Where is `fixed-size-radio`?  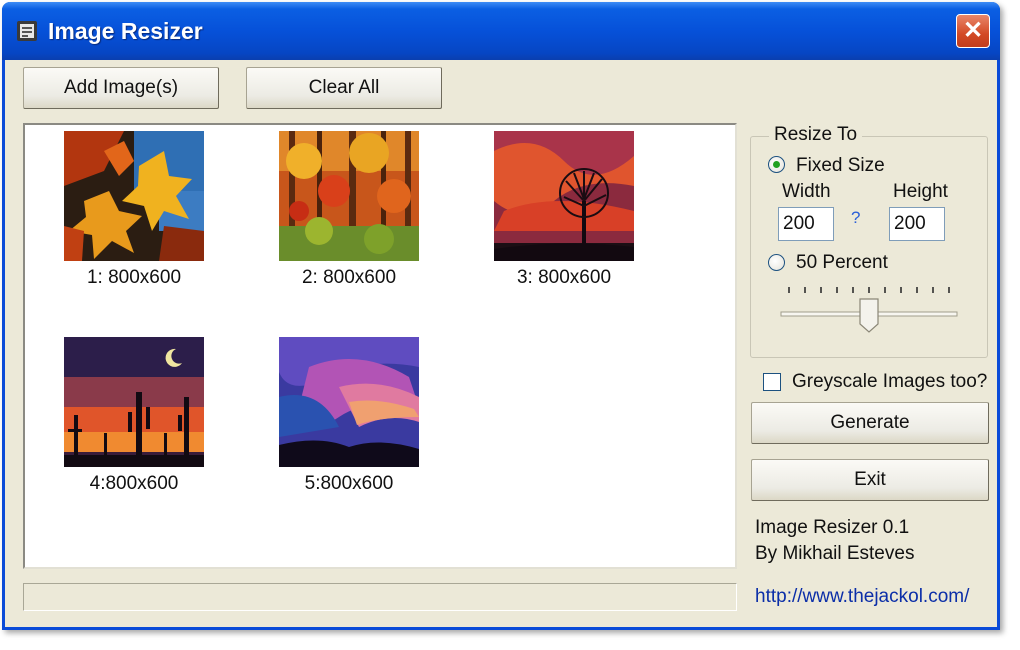
fixed-size-radio is located at coordinates (776, 164).